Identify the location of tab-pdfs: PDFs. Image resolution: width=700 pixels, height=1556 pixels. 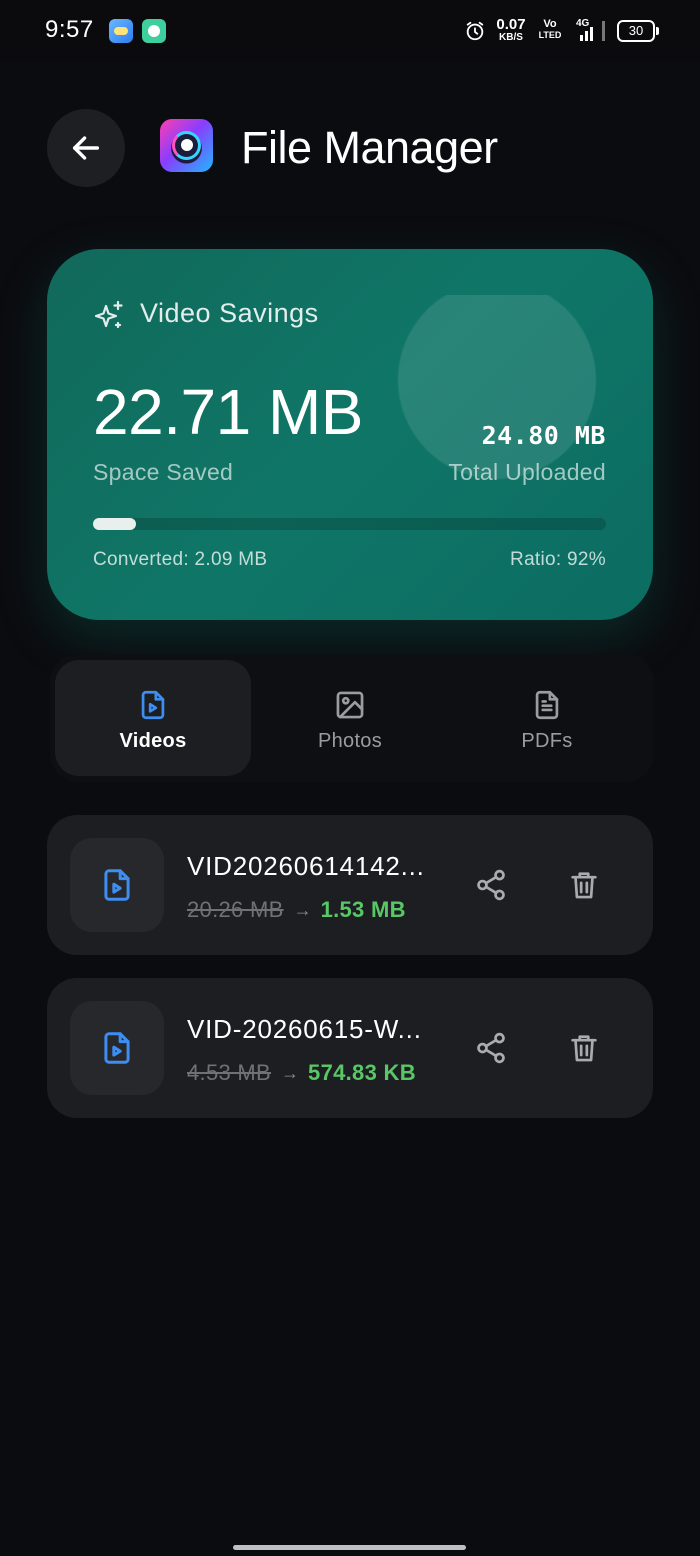
(547, 718).